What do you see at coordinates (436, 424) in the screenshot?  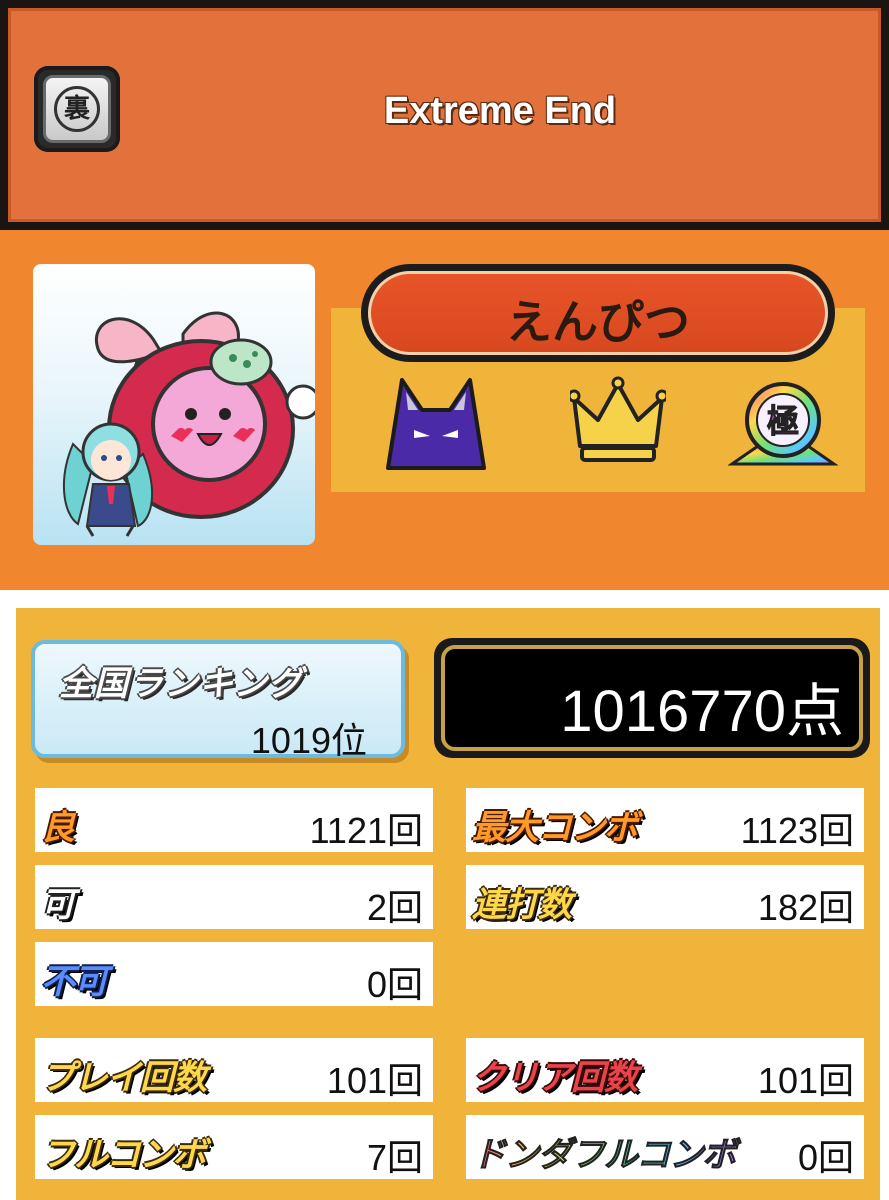 I see `oni-difficulty-icon` at bounding box center [436, 424].